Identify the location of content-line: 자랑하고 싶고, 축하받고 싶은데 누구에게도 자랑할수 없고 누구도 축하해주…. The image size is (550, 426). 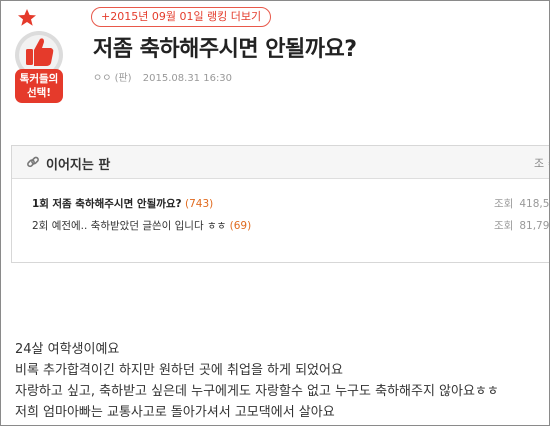
(257, 391).